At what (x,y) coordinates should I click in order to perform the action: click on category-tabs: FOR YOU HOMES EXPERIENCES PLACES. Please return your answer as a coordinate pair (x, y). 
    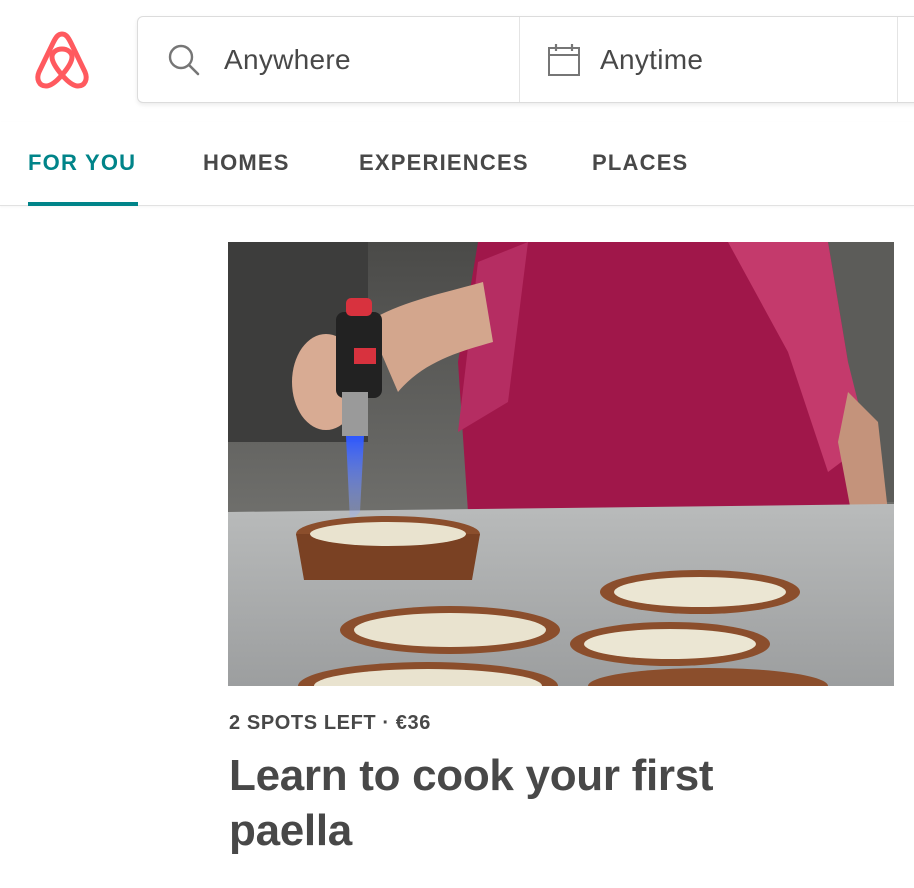
    Looking at the image, I should click on (457, 164).